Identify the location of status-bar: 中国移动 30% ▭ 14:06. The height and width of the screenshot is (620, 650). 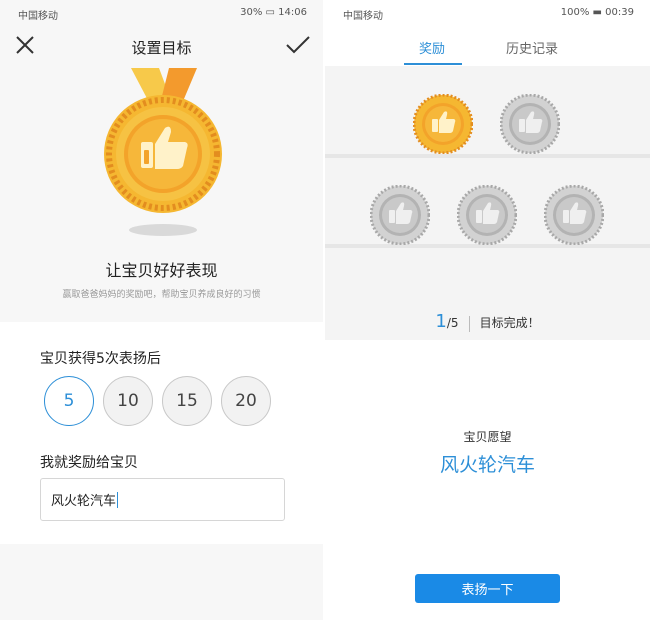
(161, 12).